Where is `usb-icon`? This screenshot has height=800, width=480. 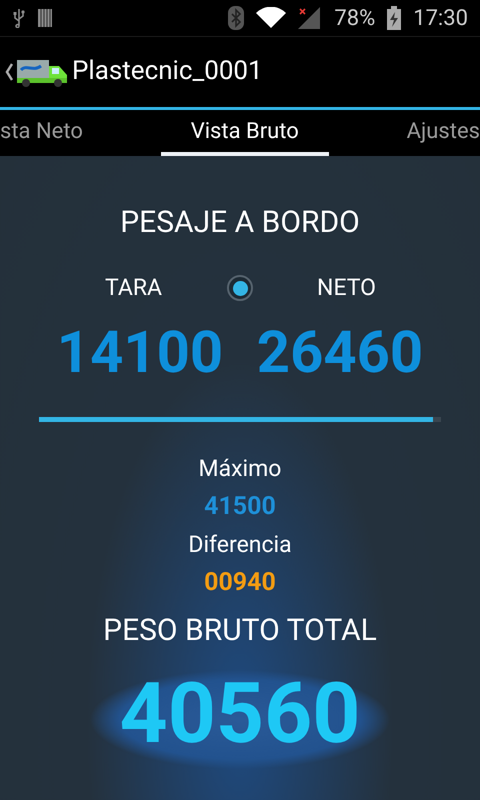 usb-icon is located at coordinates (19, 18).